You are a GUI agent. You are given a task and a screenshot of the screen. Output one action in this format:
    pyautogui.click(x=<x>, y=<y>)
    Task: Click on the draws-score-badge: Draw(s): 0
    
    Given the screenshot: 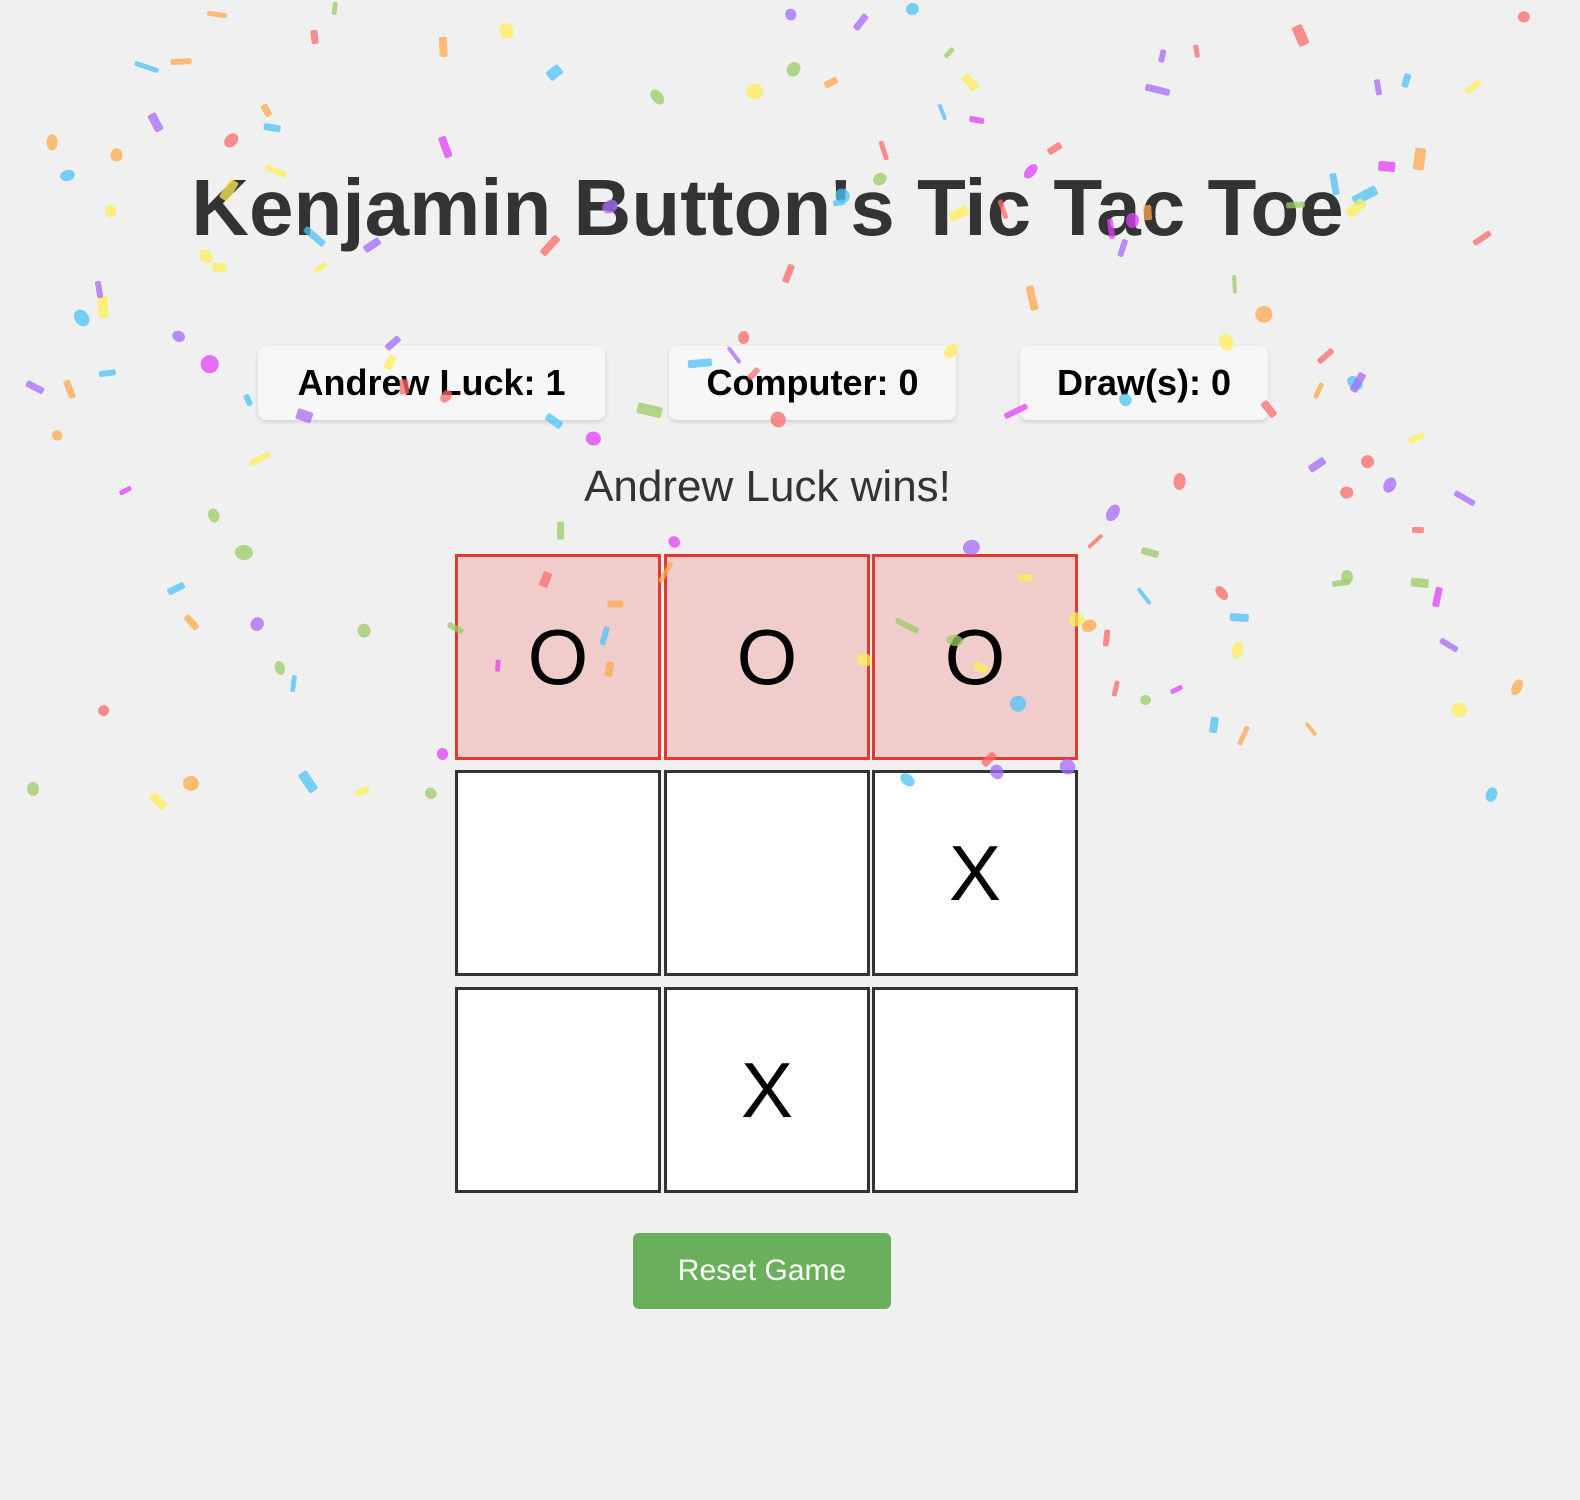 What is the action you would take?
    pyautogui.click(x=1144, y=383)
    